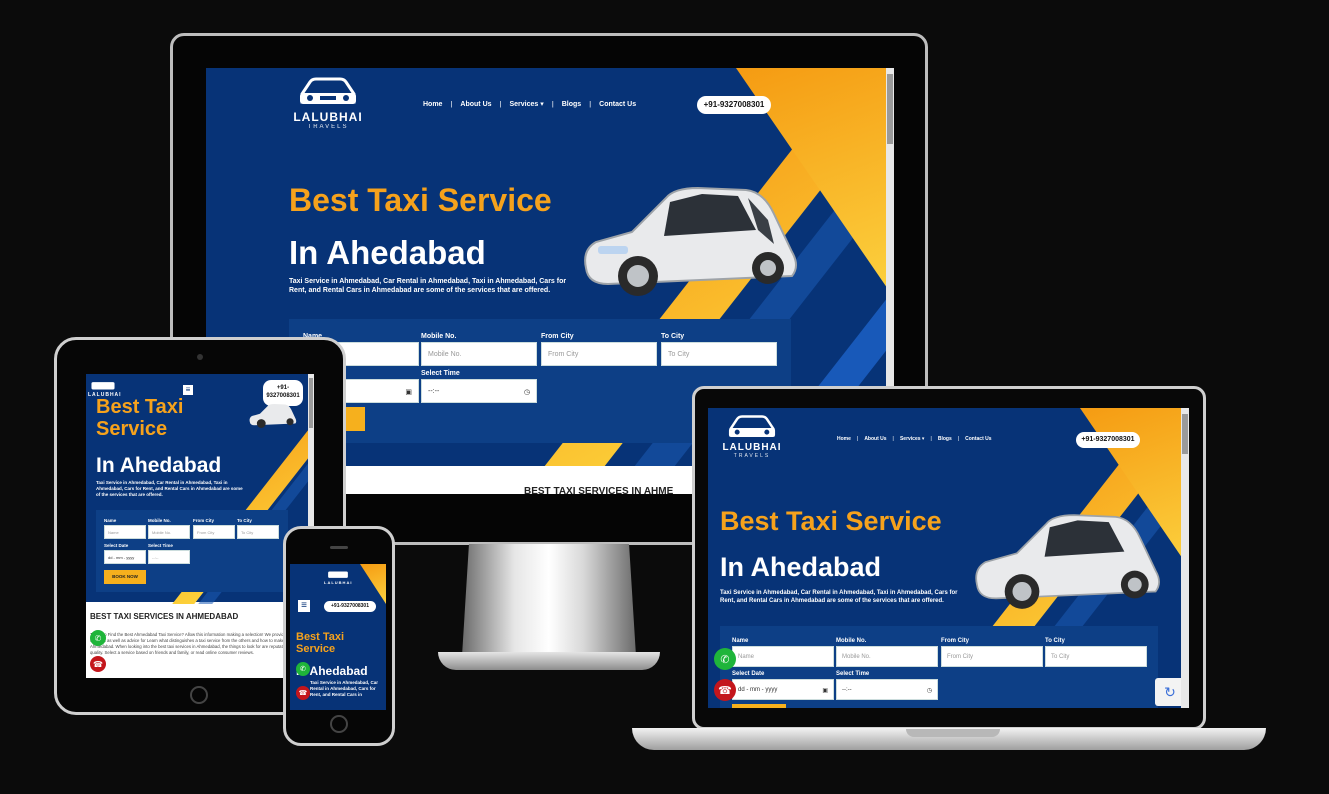  Describe the element at coordinates (752, 456) in the screenshot. I see `logo-sub: TRAVELS` at that location.